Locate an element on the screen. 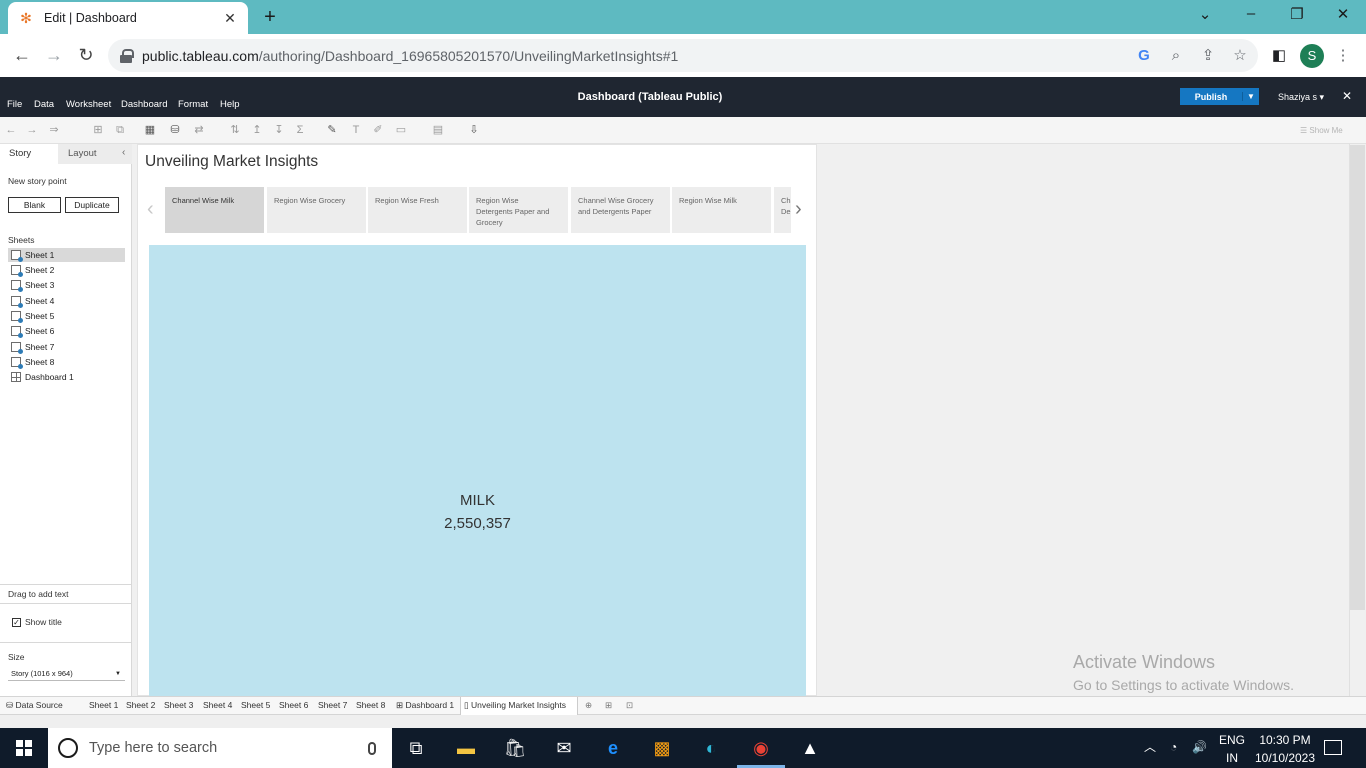 The height and width of the screenshot is (768, 1366). sheet-list-item: Sheet 1 is located at coordinates (66, 255).